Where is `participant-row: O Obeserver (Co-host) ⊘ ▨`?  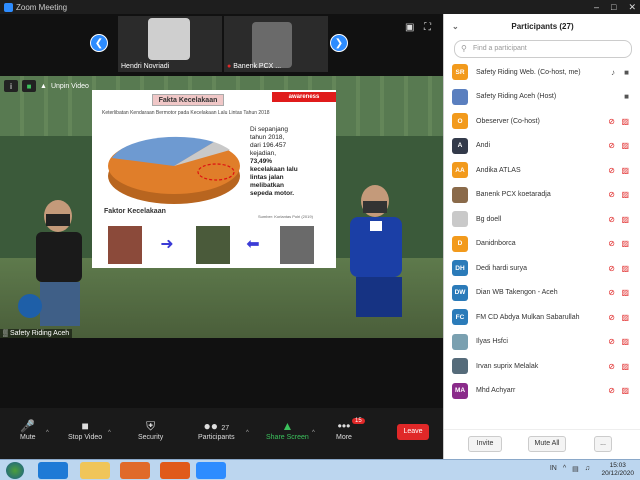 participant-row: O Obeserver (Co-host) ⊘ ▨ is located at coordinates (542, 121).